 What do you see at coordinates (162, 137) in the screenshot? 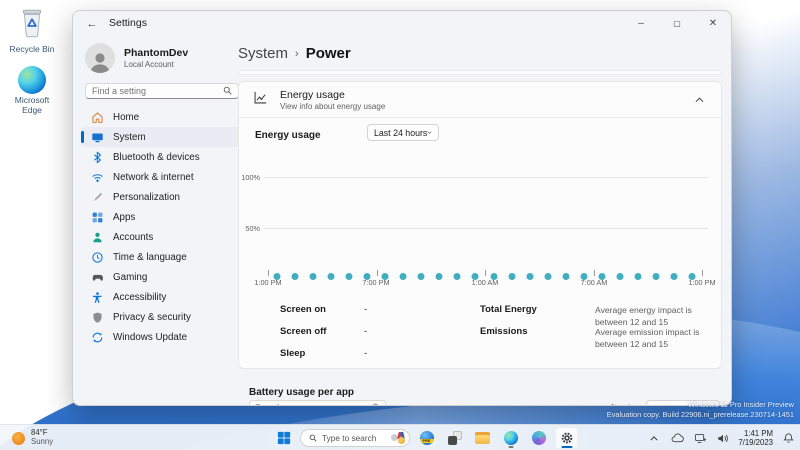
I see `sidebar-item-system: System` at bounding box center [162, 137].